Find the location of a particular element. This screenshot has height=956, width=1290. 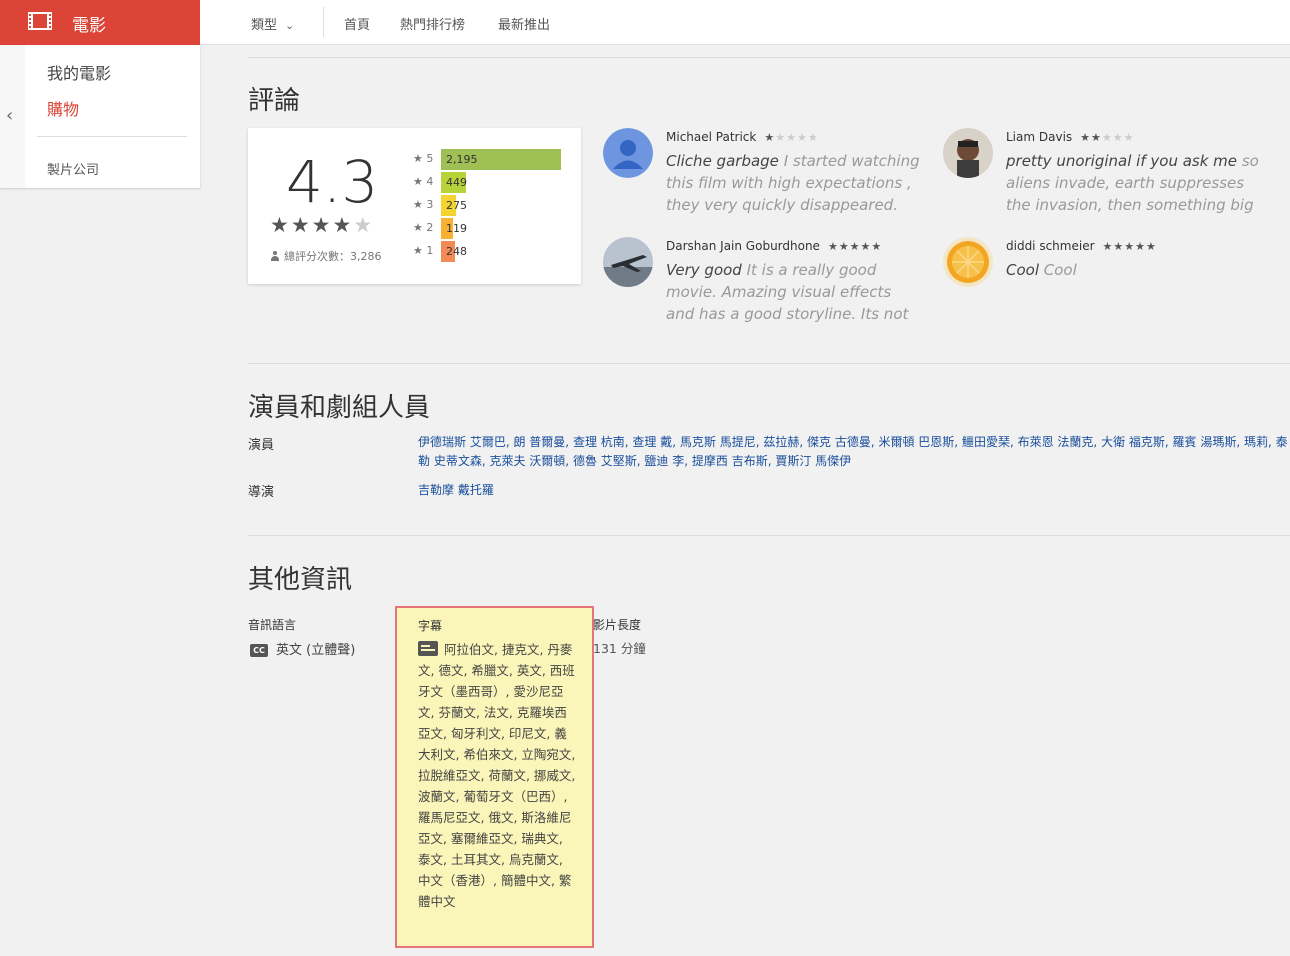

actor-link: 提摩西 吉布斯 is located at coordinates (730, 461).